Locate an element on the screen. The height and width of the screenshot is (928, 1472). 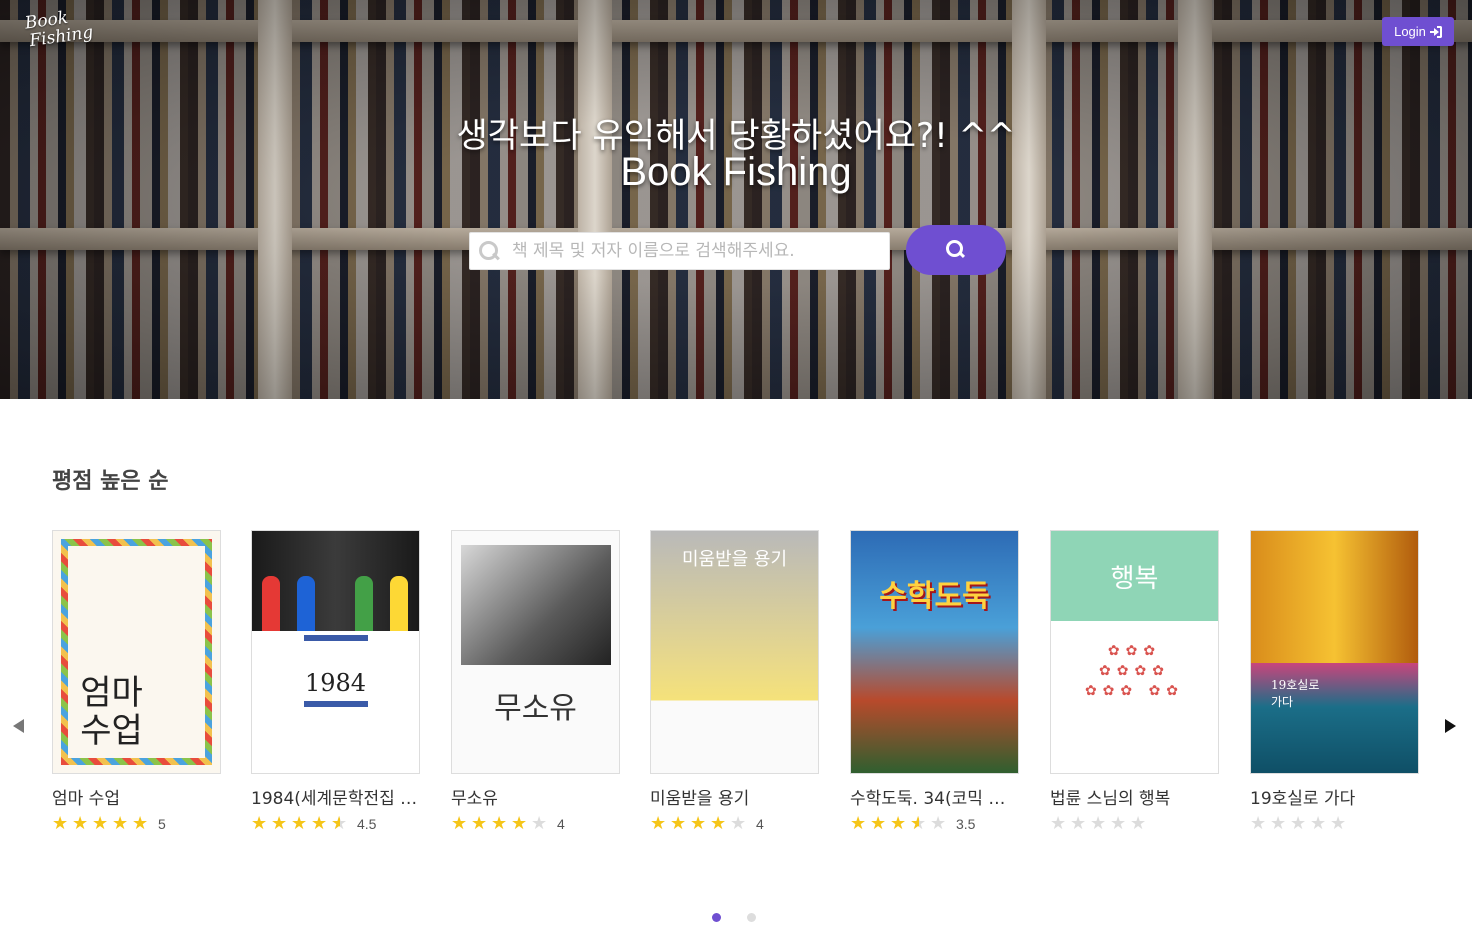
book-card: 1984 1984(세계문학전집 22) ★★★★★ 4.5 is located at coordinates (335, 681).